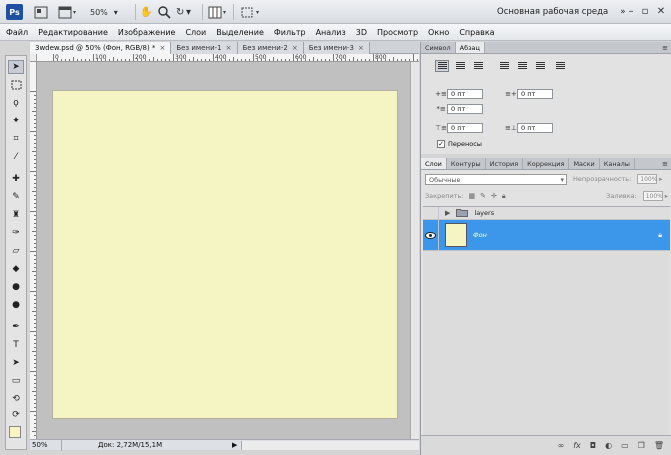 The image size is (671, 455). I want to click on eye-icon, so click(431, 235).